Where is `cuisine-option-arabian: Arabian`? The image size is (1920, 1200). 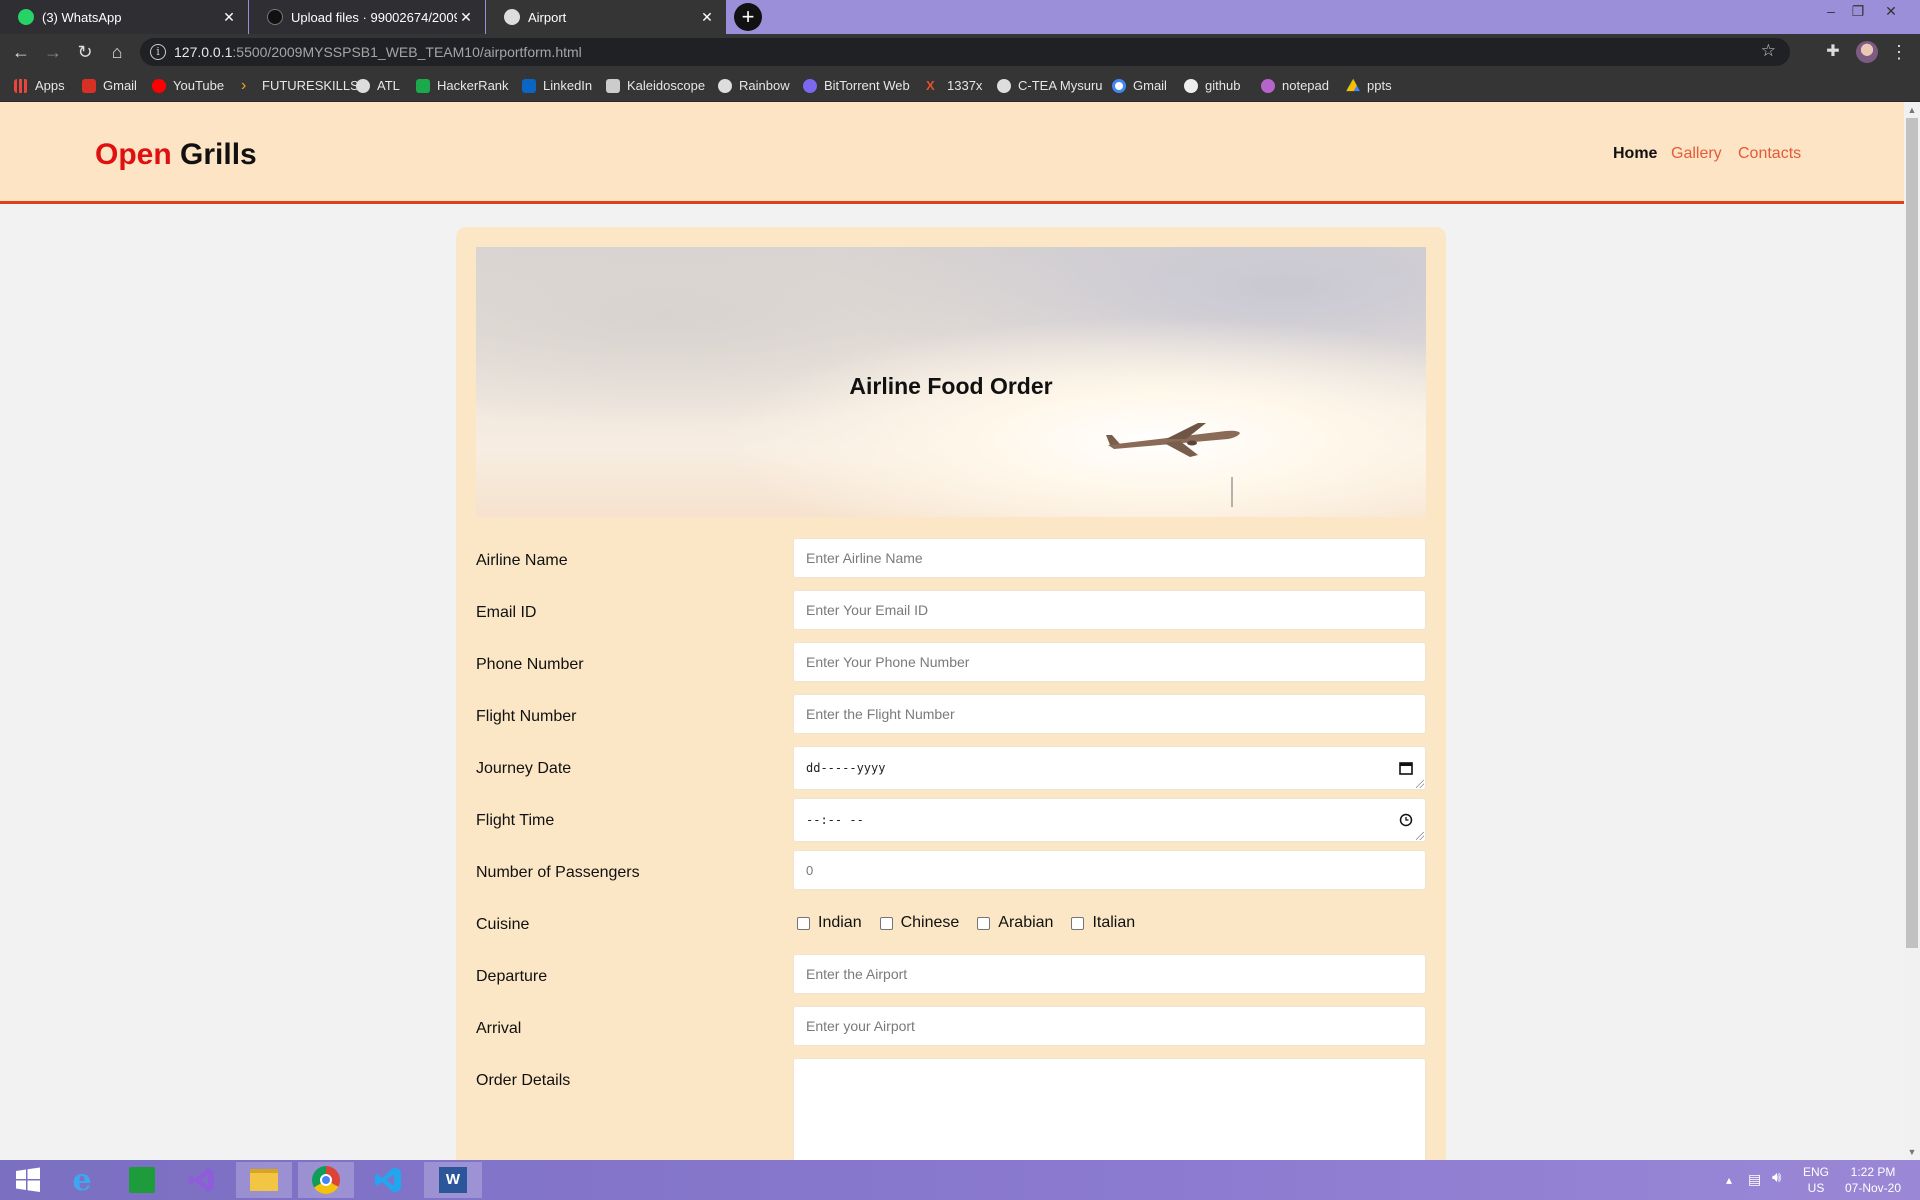 cuisine-option-arabian: Arabian is located at coordinates (1013, 923).